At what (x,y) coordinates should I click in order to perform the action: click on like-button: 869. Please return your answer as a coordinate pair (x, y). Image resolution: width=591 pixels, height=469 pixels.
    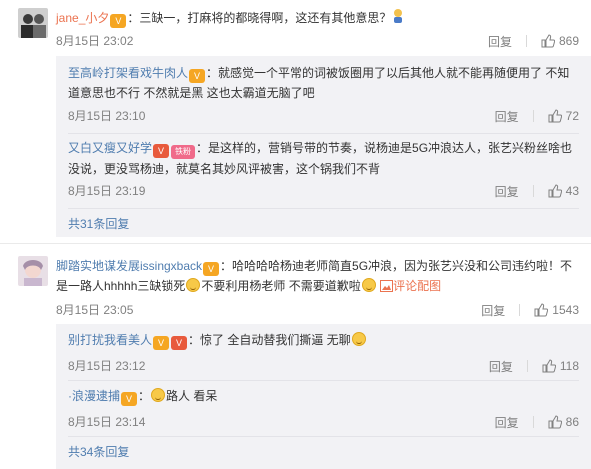
    Looking at the image, I should click on (560, 41).